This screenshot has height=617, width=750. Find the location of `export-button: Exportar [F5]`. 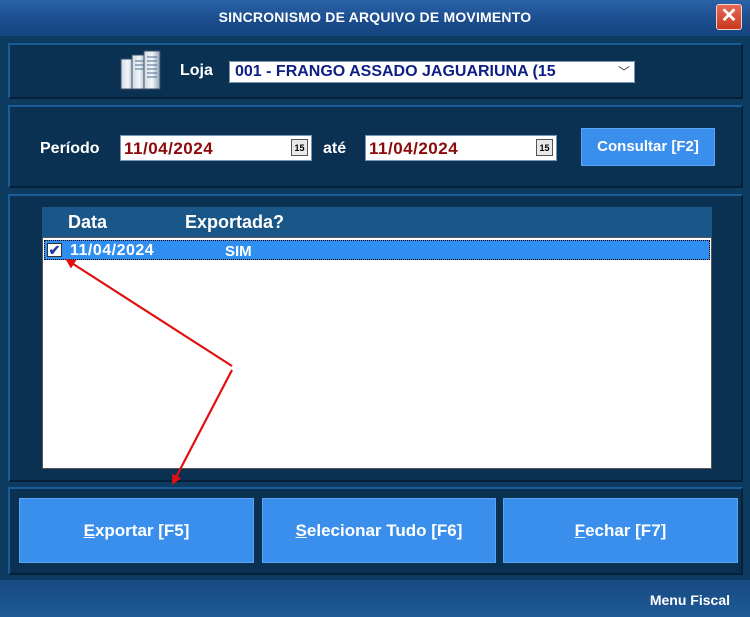

export-button: Exportar [F5] is located at coordinates (136, 530).